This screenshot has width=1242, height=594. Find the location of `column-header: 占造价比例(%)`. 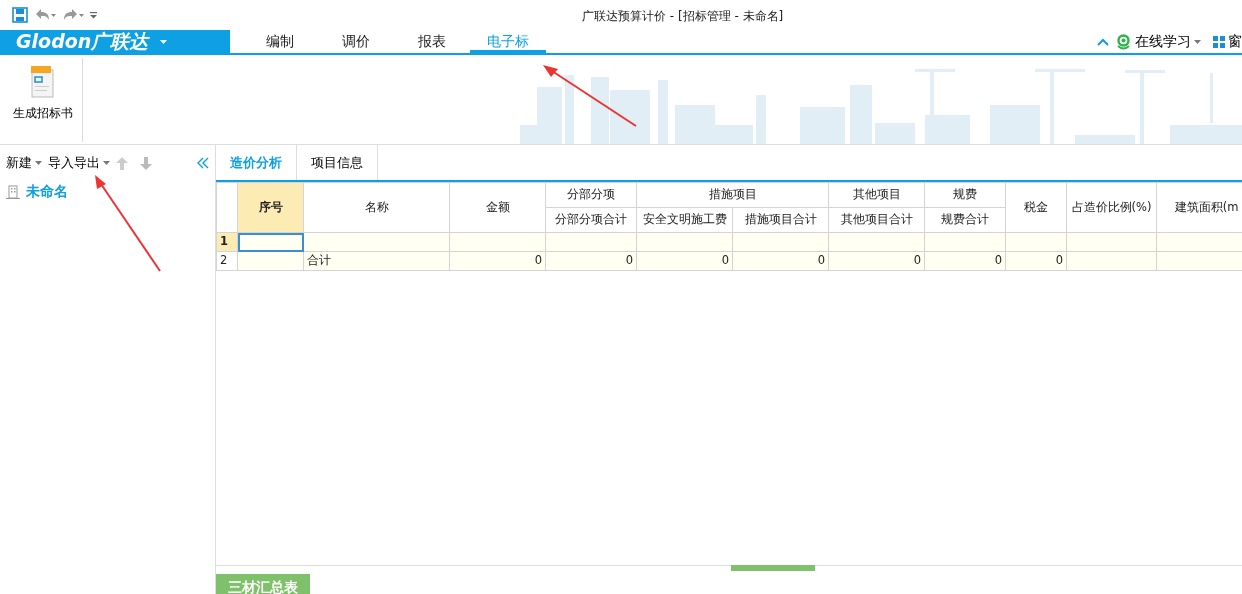

column-header: 占造价比例(%) is located at coordinates (1111, 207).